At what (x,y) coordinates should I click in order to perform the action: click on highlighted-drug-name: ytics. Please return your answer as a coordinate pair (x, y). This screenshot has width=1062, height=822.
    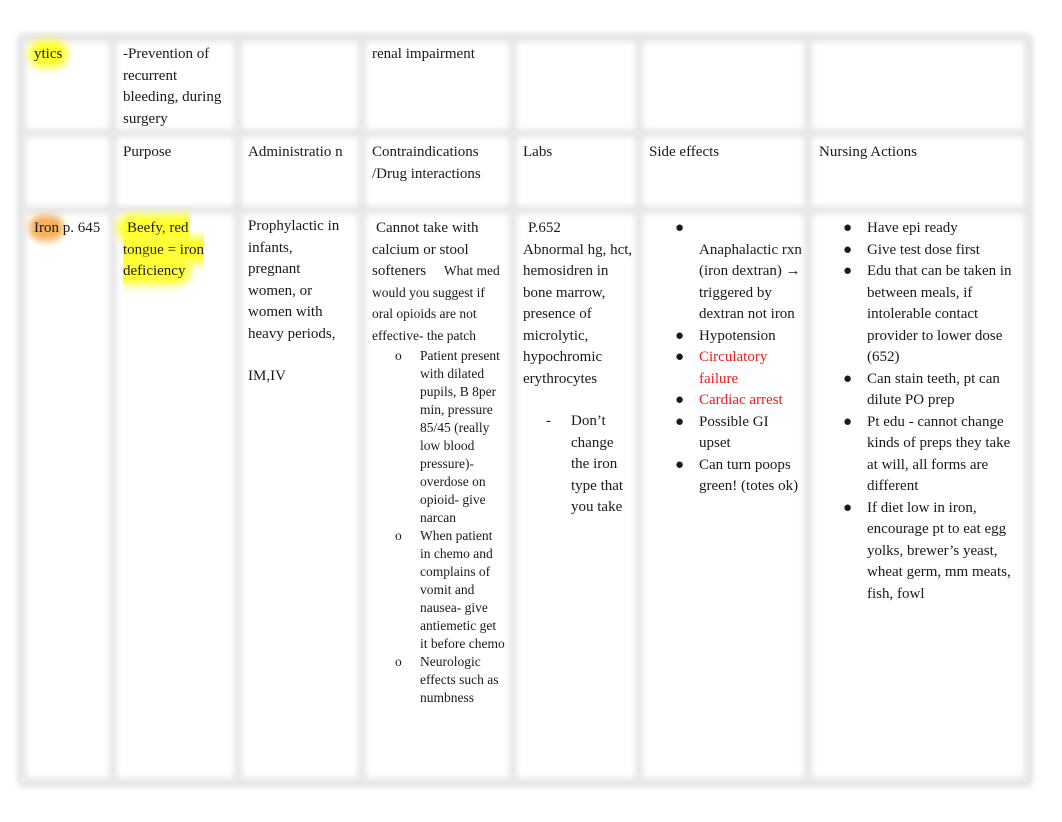
    Looking at the image, I should click on (48, 54).